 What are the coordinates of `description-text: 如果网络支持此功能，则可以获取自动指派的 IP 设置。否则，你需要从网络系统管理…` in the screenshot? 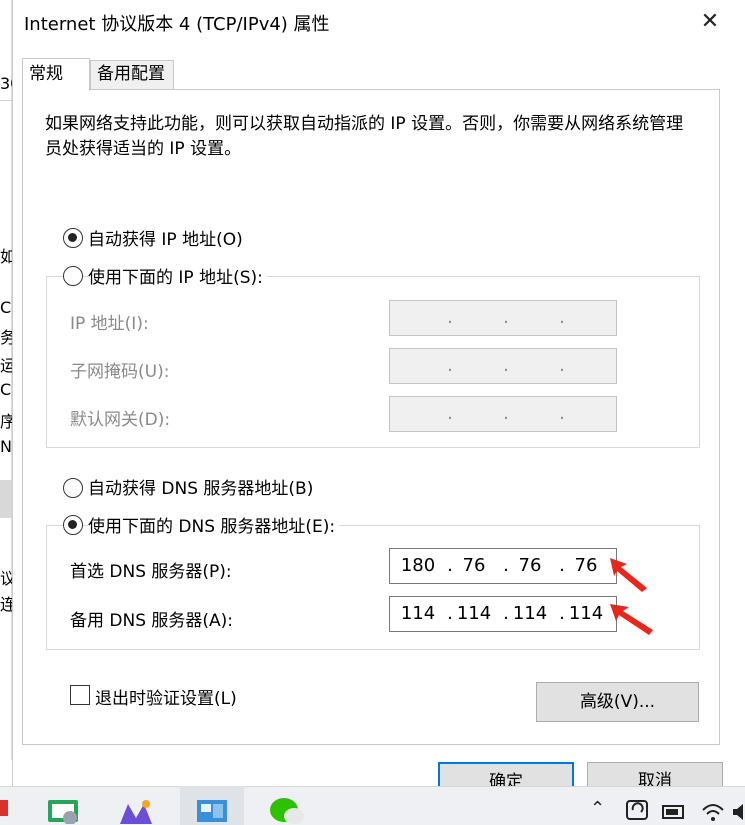 It's located at (364, 136).